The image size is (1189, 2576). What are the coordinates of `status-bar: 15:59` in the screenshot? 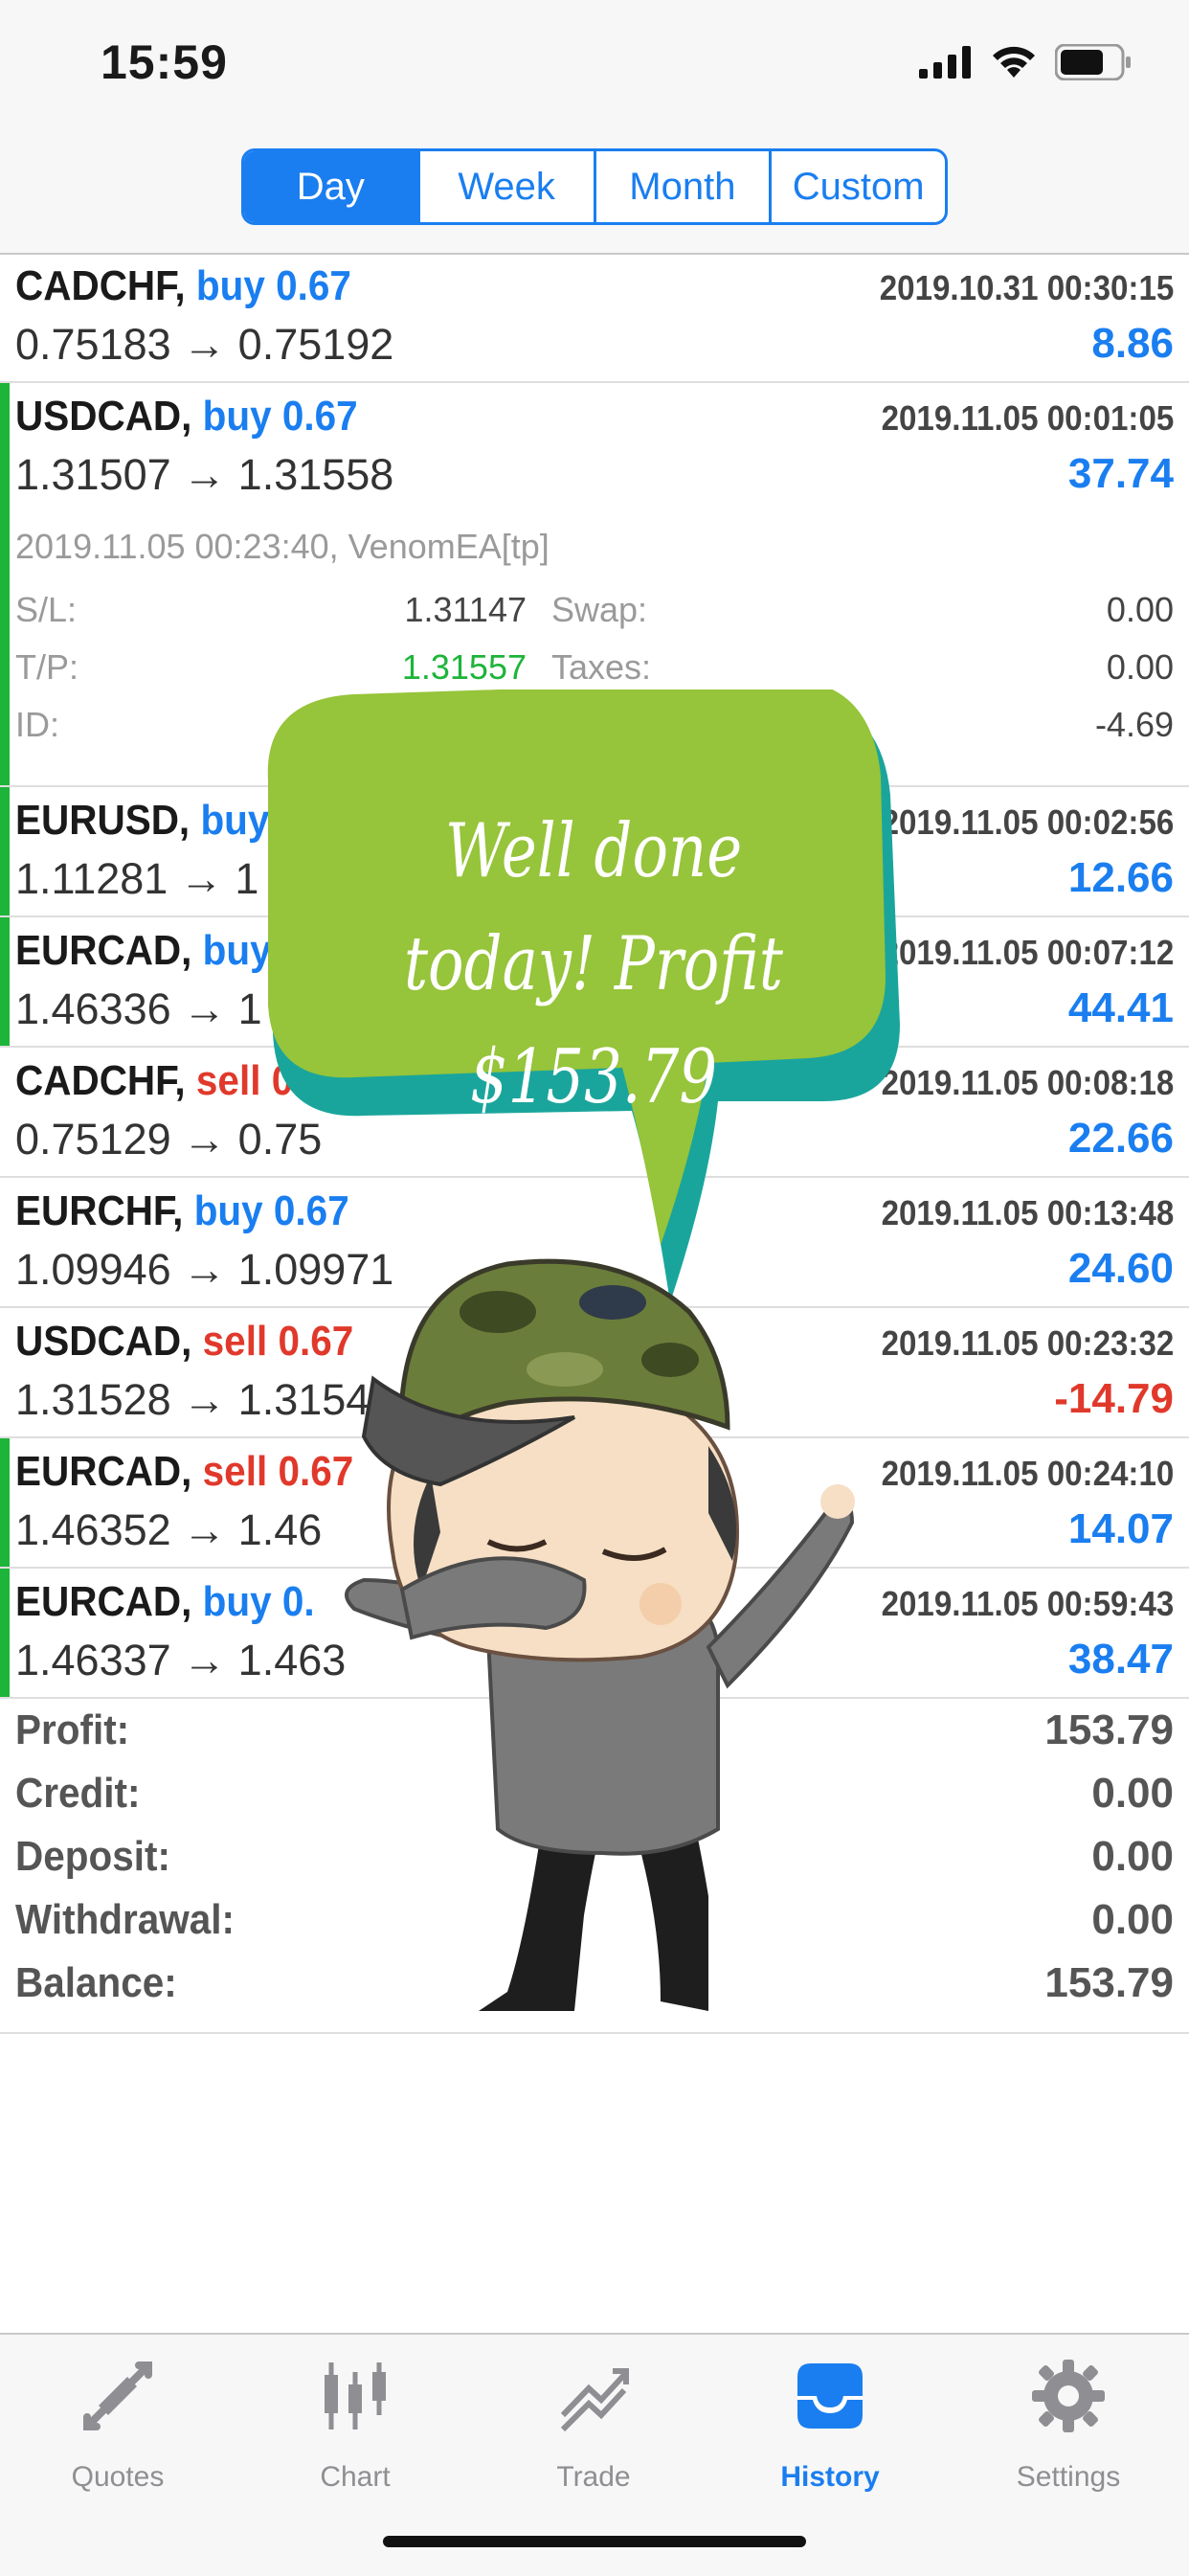 It's located at (594, 67).